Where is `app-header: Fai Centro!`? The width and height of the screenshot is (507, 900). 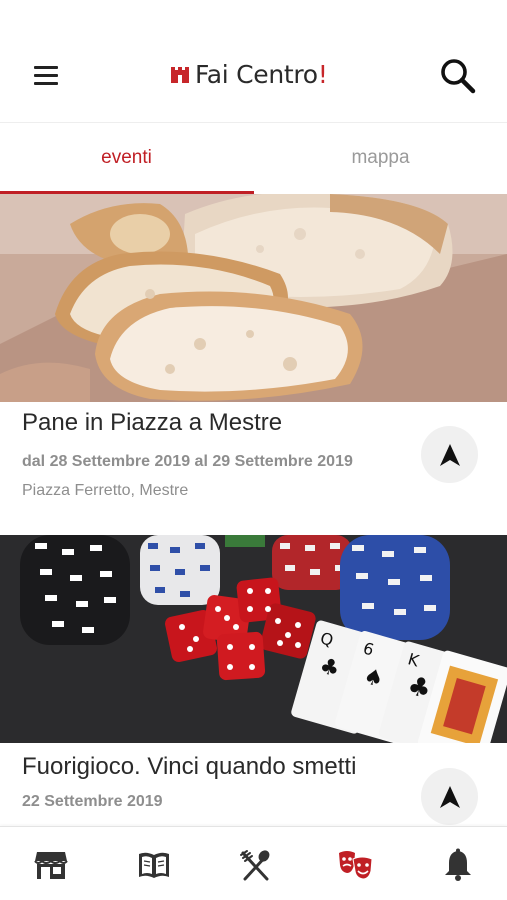
app-header: Fai Centro! is located at coordinates (253, 61).